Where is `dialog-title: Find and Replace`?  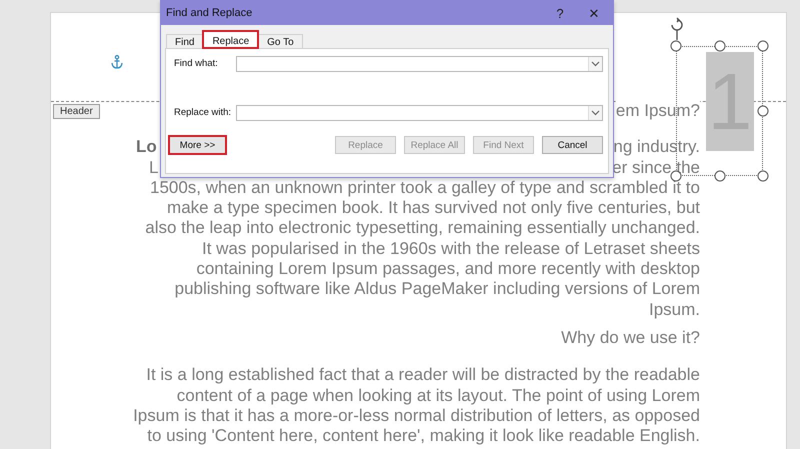 dialog-title: Find and Replace is located at coordinates (210, 13).